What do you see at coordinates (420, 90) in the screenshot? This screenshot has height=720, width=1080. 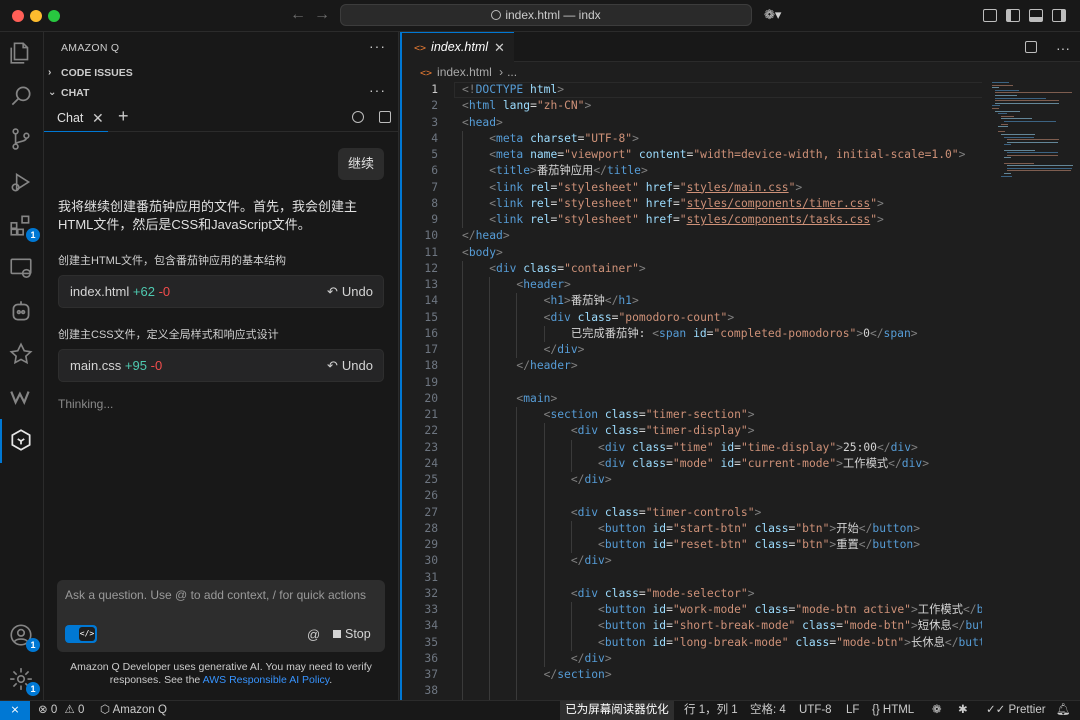 I see `line-number: 1` at bounding box center [420, 90].